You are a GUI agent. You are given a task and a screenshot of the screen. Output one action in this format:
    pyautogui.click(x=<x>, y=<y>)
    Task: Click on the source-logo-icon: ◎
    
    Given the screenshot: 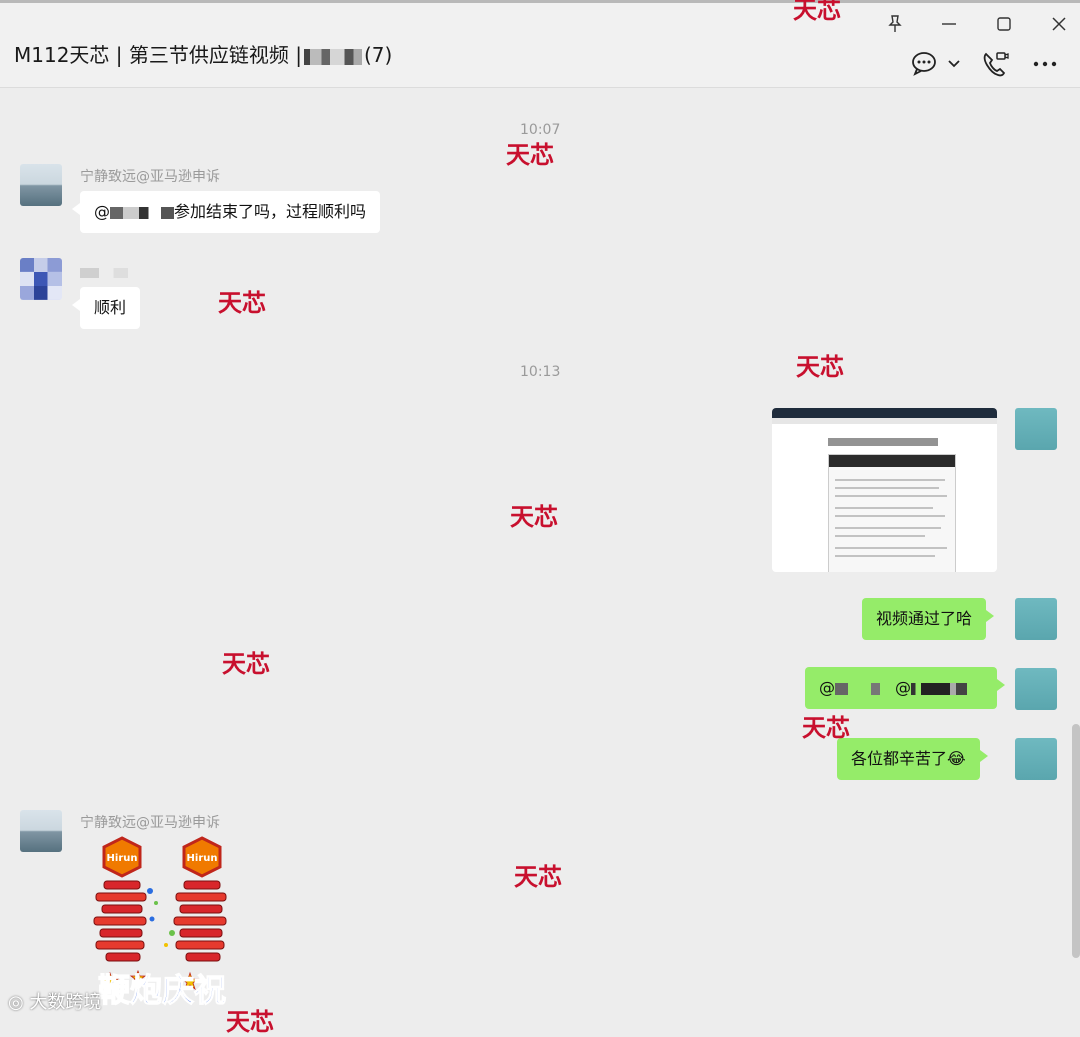 What is the action you would take?
    pyautogui.click(x=19, y=1002)
    